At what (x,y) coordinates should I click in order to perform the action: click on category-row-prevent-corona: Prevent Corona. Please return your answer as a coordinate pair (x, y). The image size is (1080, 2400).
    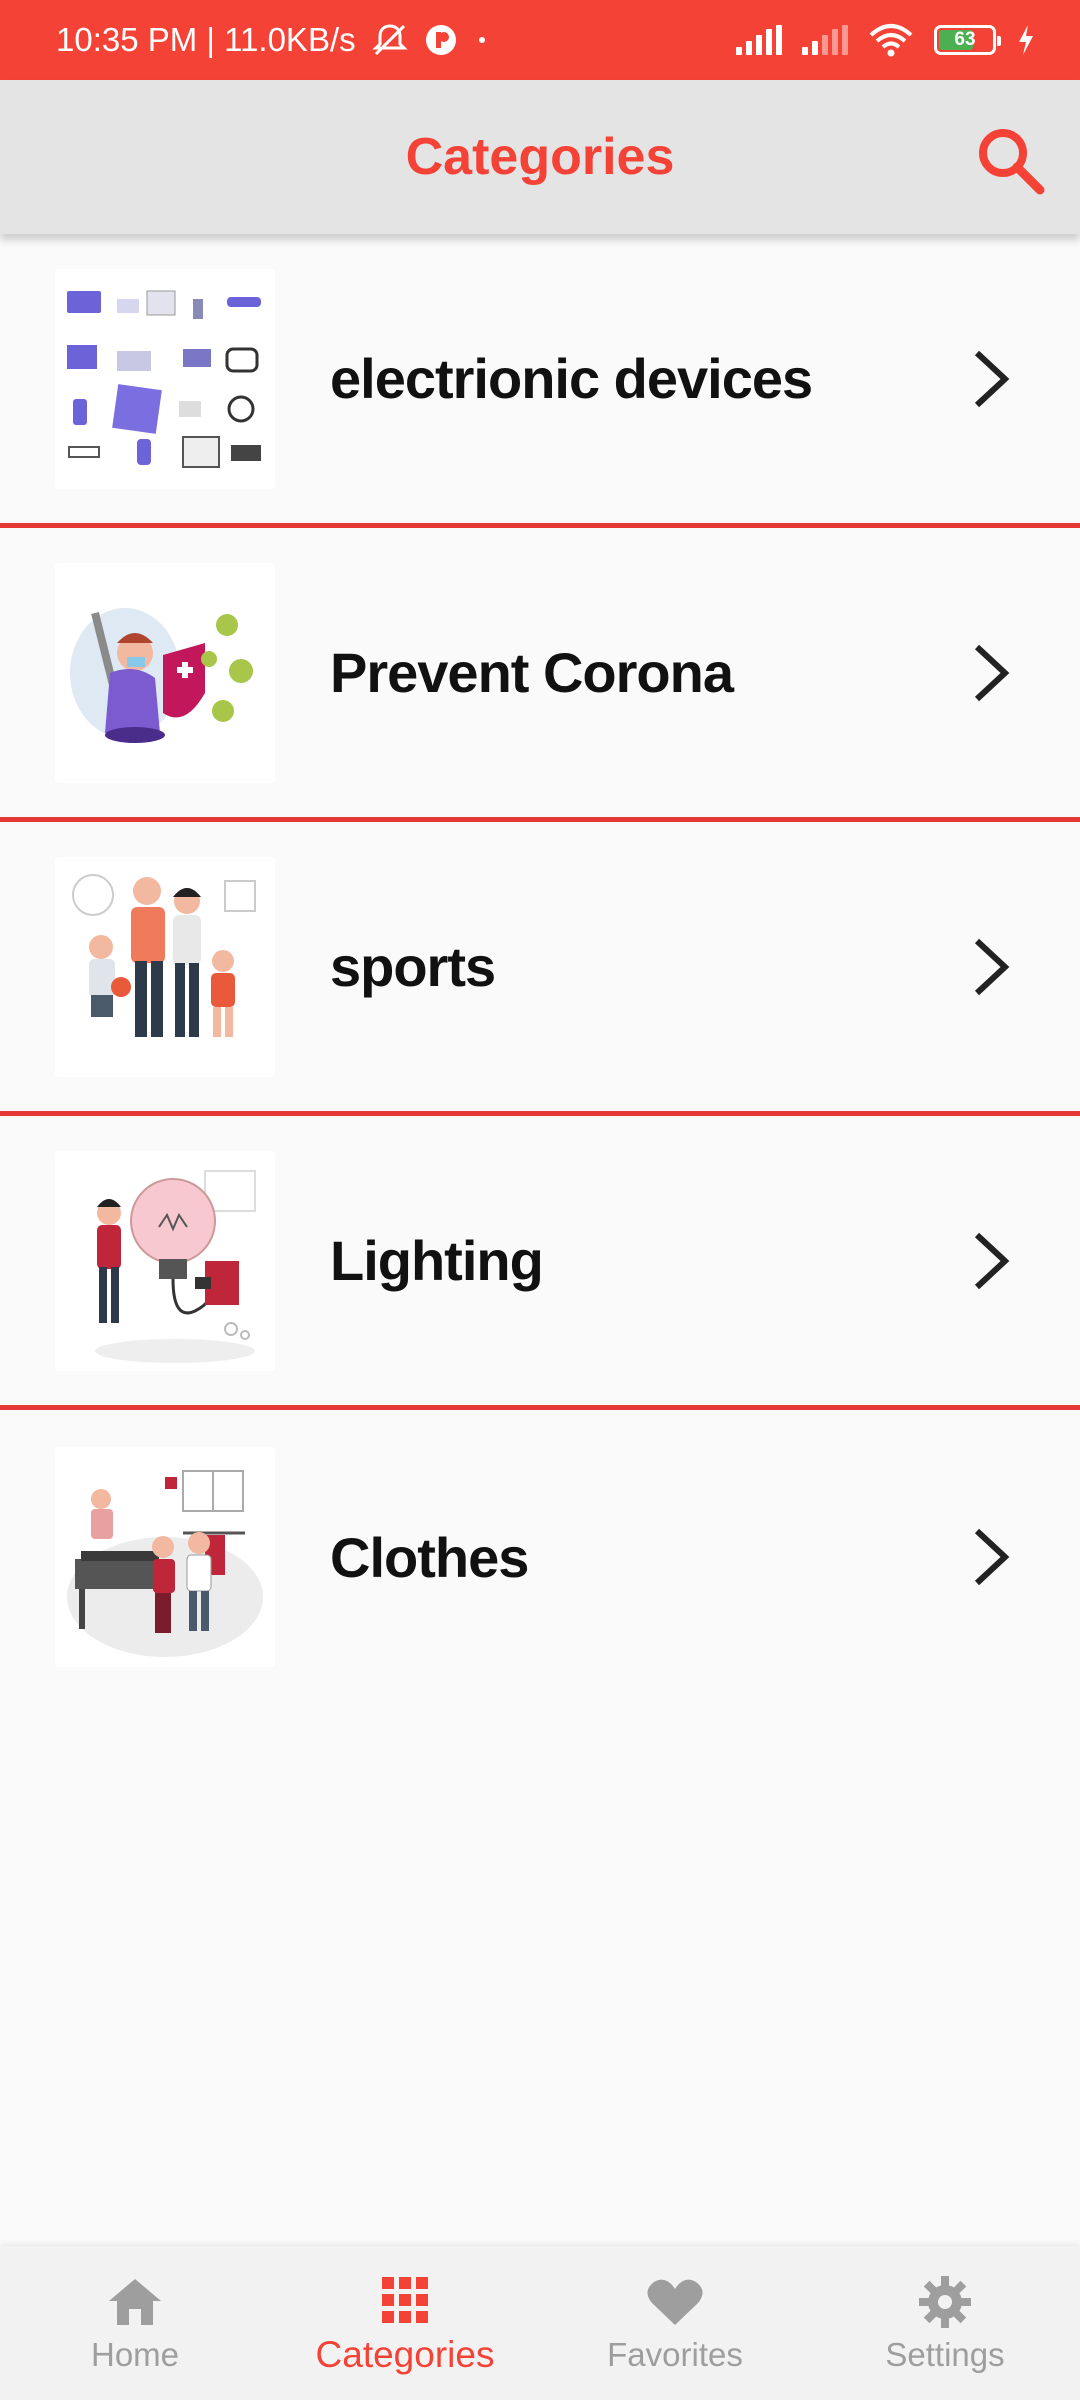
    Looking at the image, I should click on (540, 675).